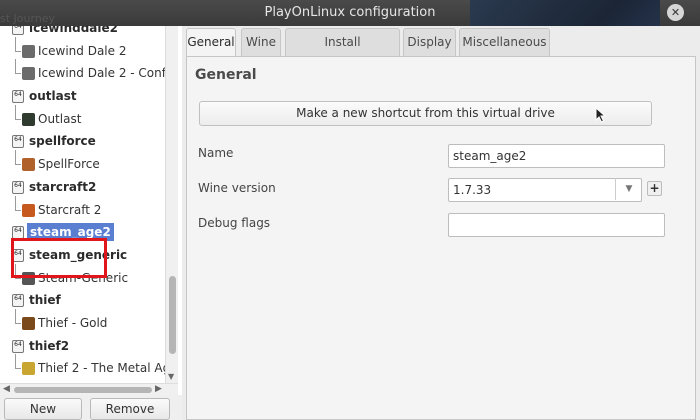  Describe the element at coordinates (73, 322) in the screenshot. I see `tree-node-label: Thief - Gold` at that location.